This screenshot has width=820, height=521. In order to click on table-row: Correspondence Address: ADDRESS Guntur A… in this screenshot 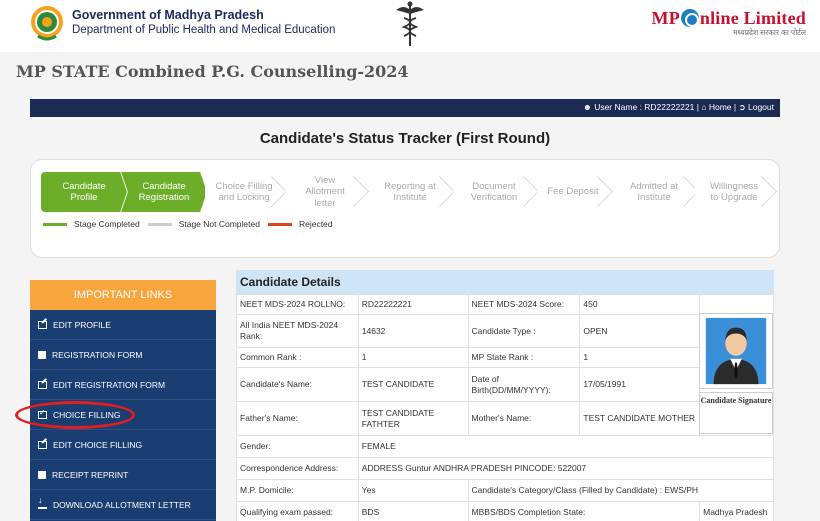, I will do `click(505, 468)`.